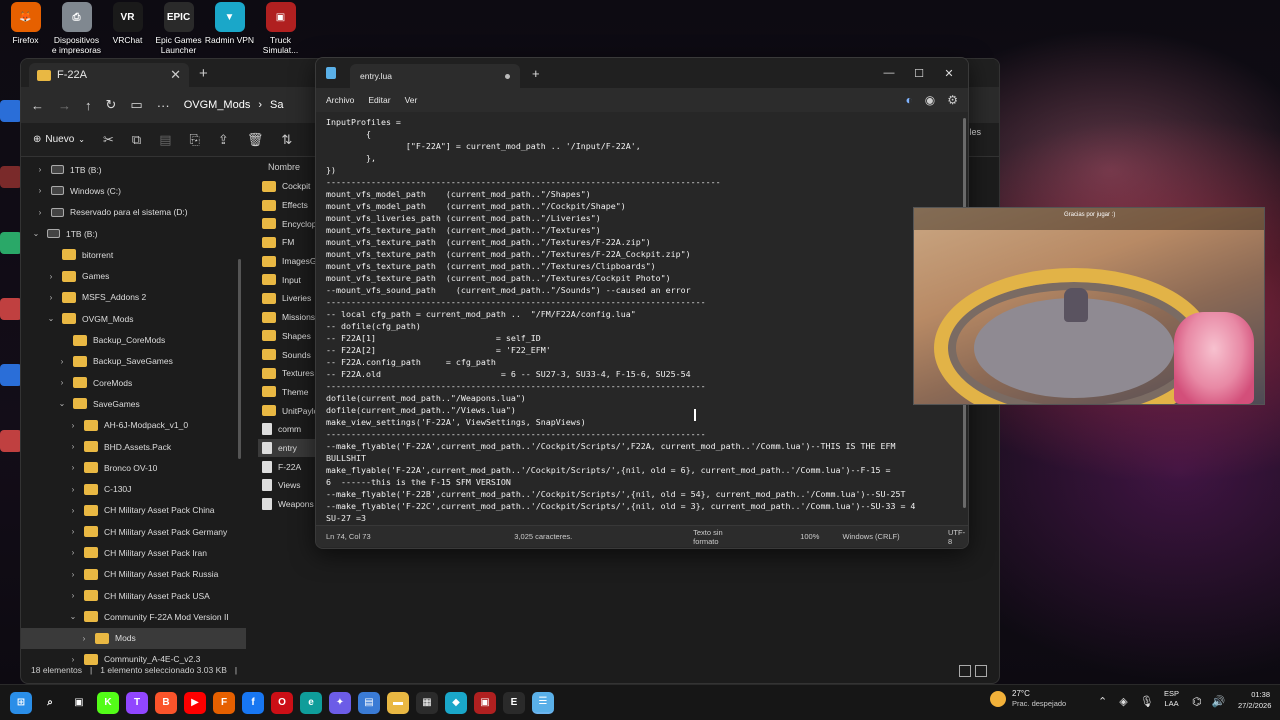 The width and height of the screenshot is (1280, 720). What do you see at coordinates (133, 339) in the screenshot?
I see `tree-item: Backup_CoreMods` at bounding box center [133, 339].